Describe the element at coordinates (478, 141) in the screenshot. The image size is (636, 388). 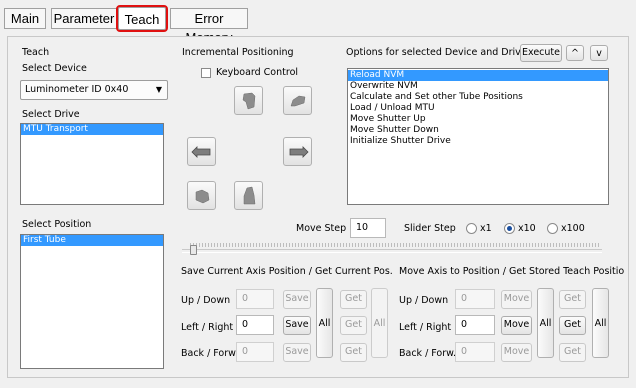
I see `list-item: Initialize Shutter Drive` at that location.